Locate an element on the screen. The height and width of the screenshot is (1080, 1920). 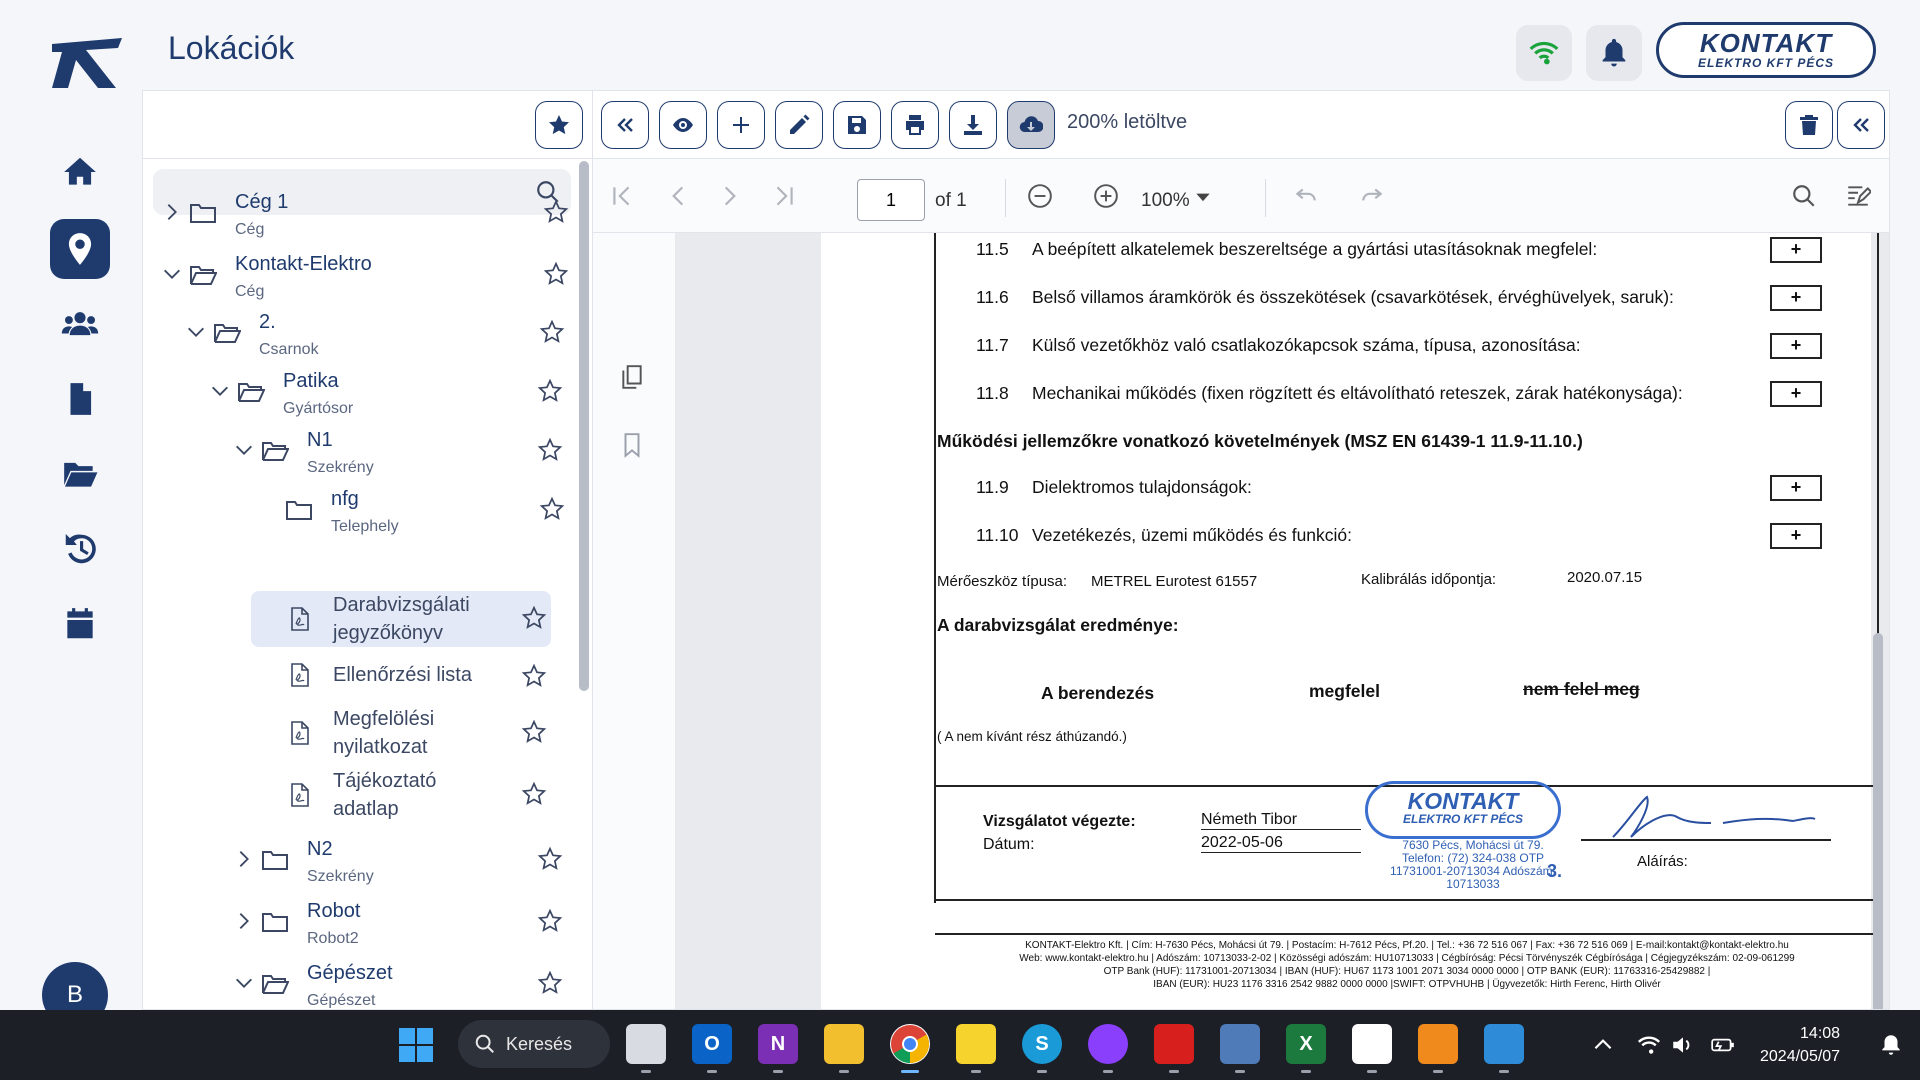
undo-icon is located at coordinates (1306, 196).